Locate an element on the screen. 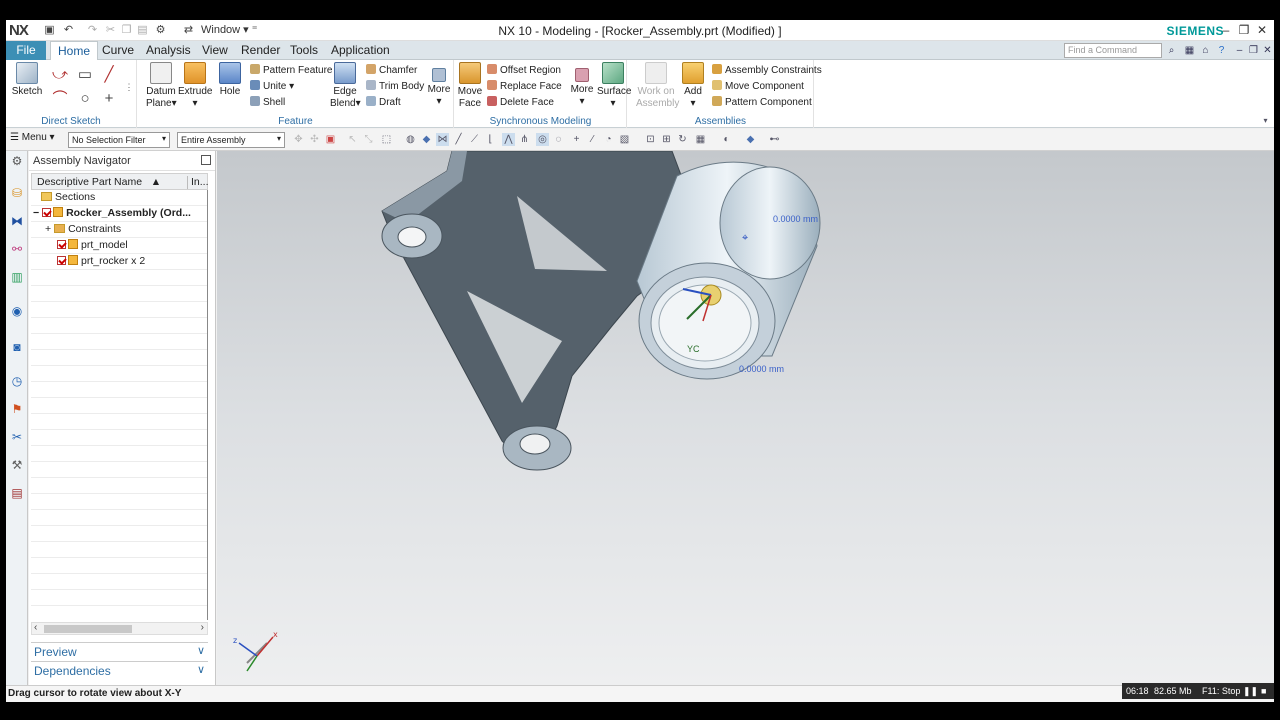 The height and width of the screenshot is (720, 1280). pattern-feature-button: Pattern Feature is located at coordinates (291, 71).